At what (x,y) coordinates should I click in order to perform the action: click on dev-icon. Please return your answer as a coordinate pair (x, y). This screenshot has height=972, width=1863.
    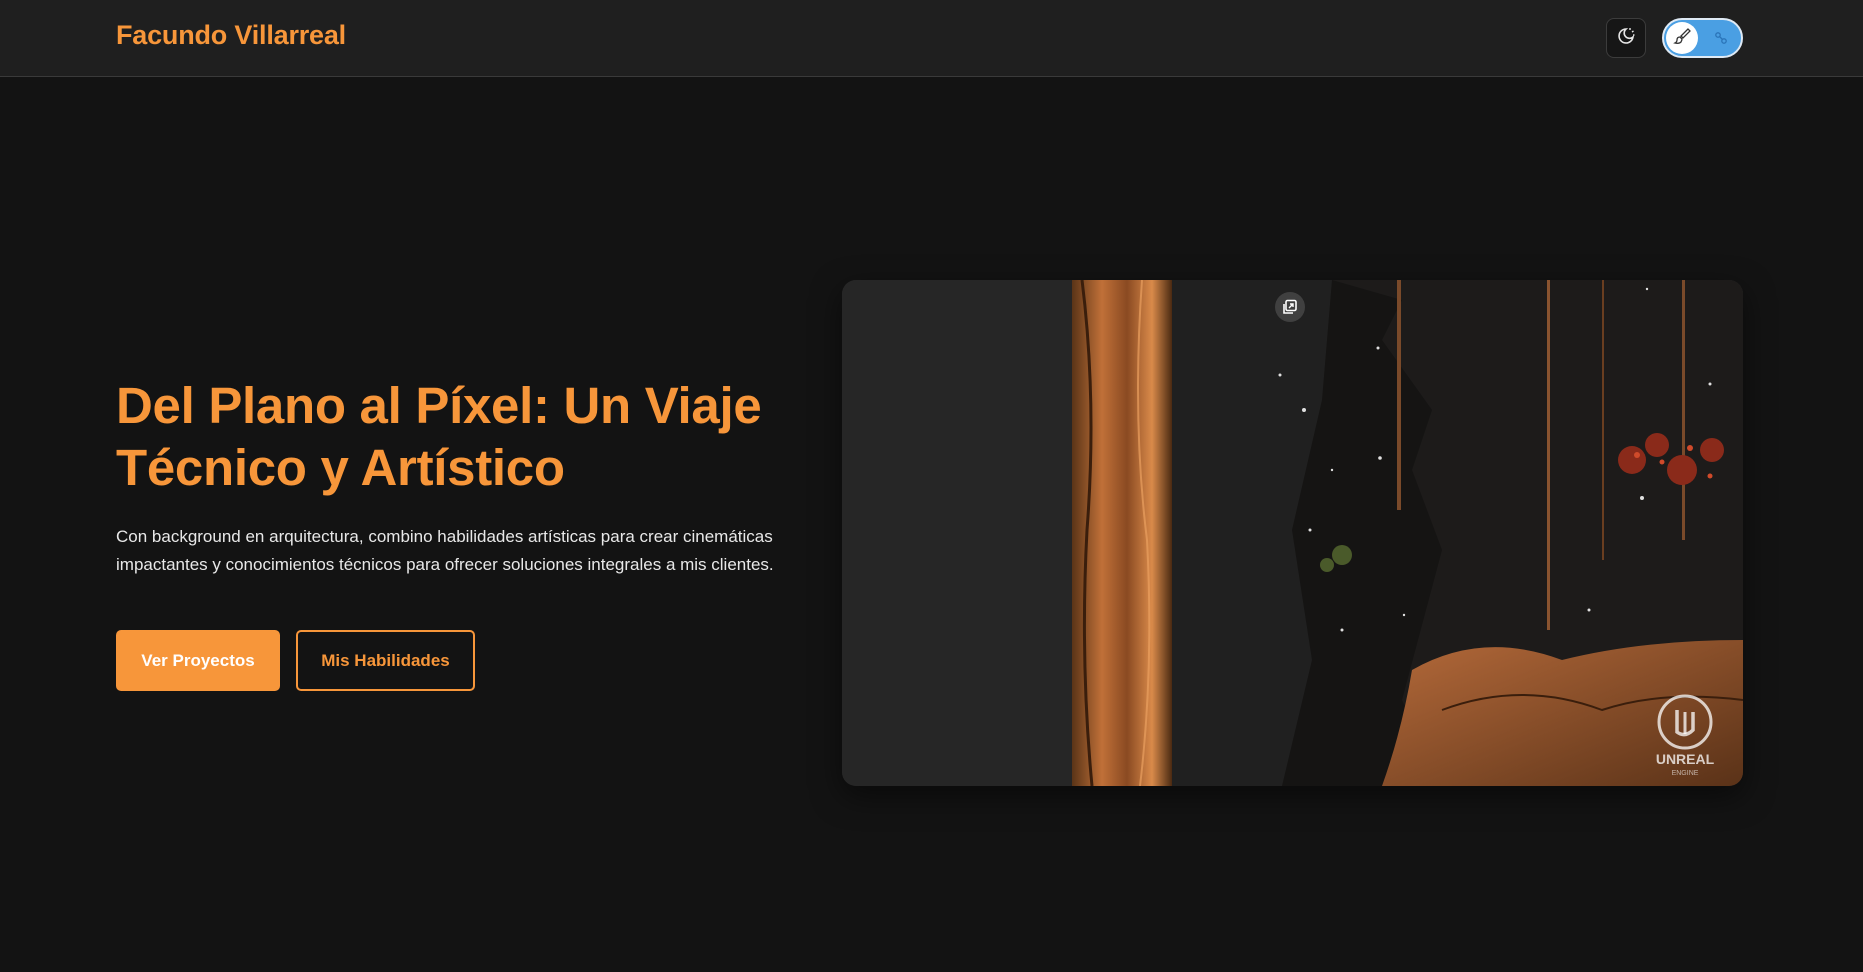
    Looking at the image, I should click on (1721, 38).